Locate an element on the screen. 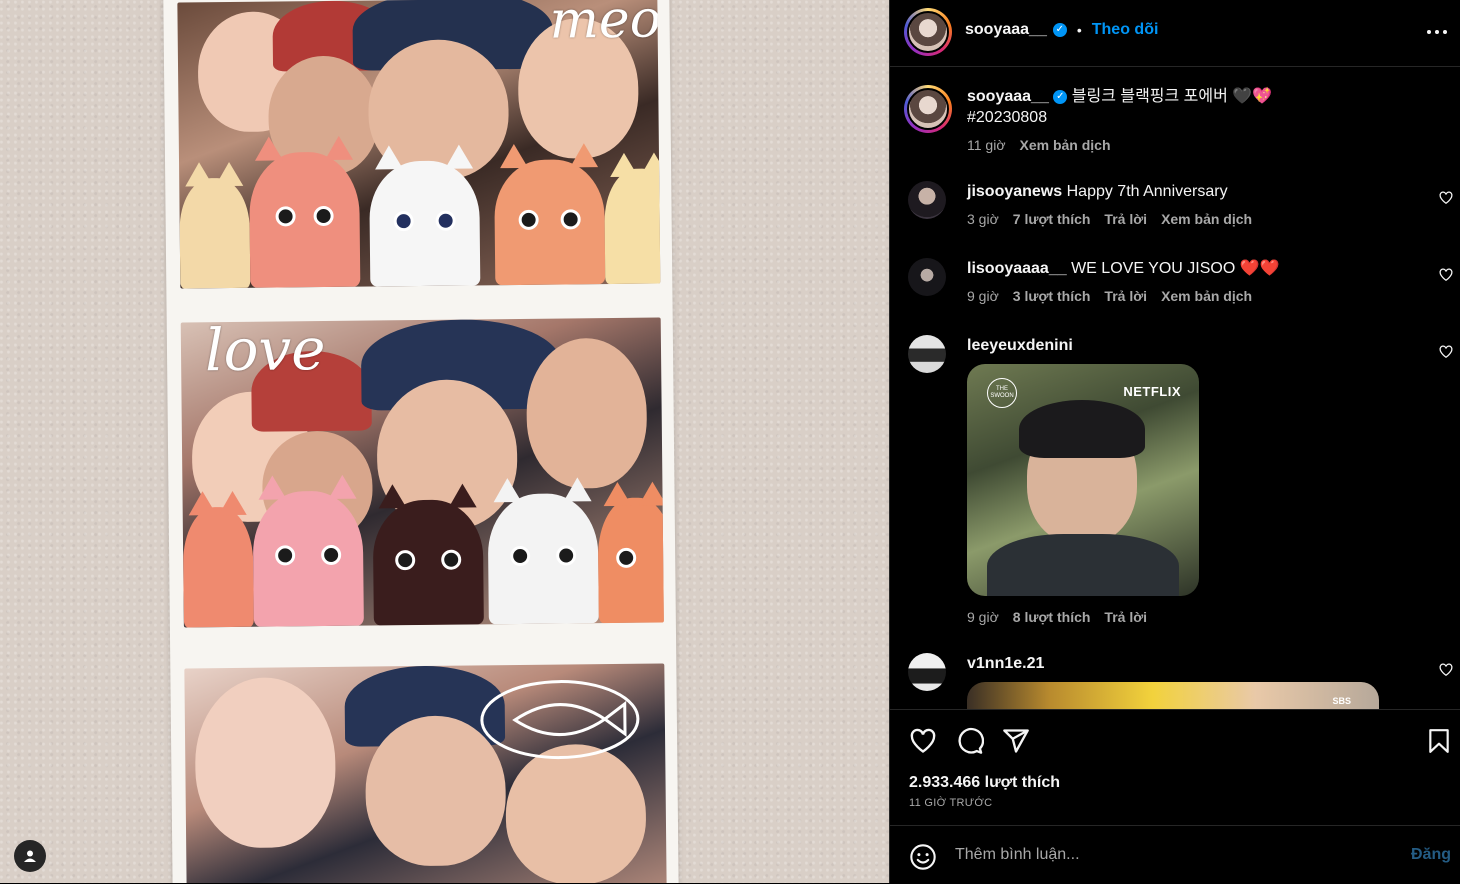 Image resolution: width=1460 pixels, height=884 pixels. commenter-username: leeyeuxdenini is located at coordinates (1020, 345).